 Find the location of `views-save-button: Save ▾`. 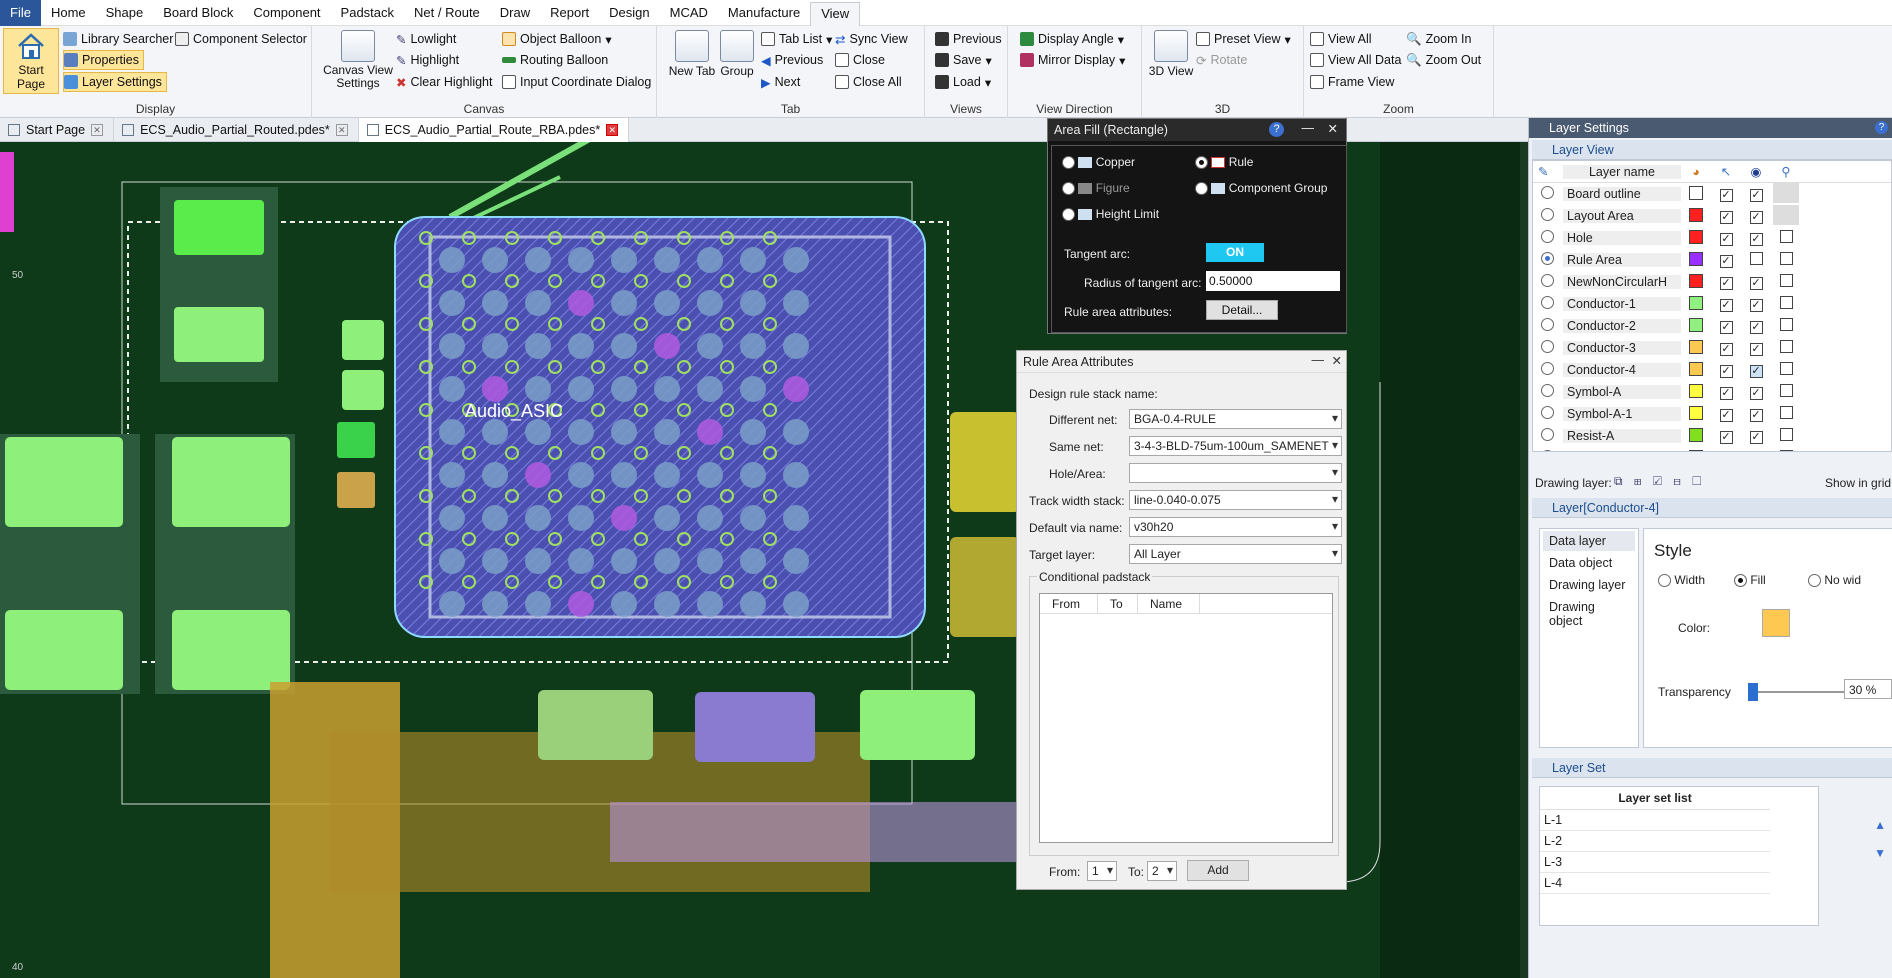

views-save-button: Save ▾ is located at coordinates (963, 60).